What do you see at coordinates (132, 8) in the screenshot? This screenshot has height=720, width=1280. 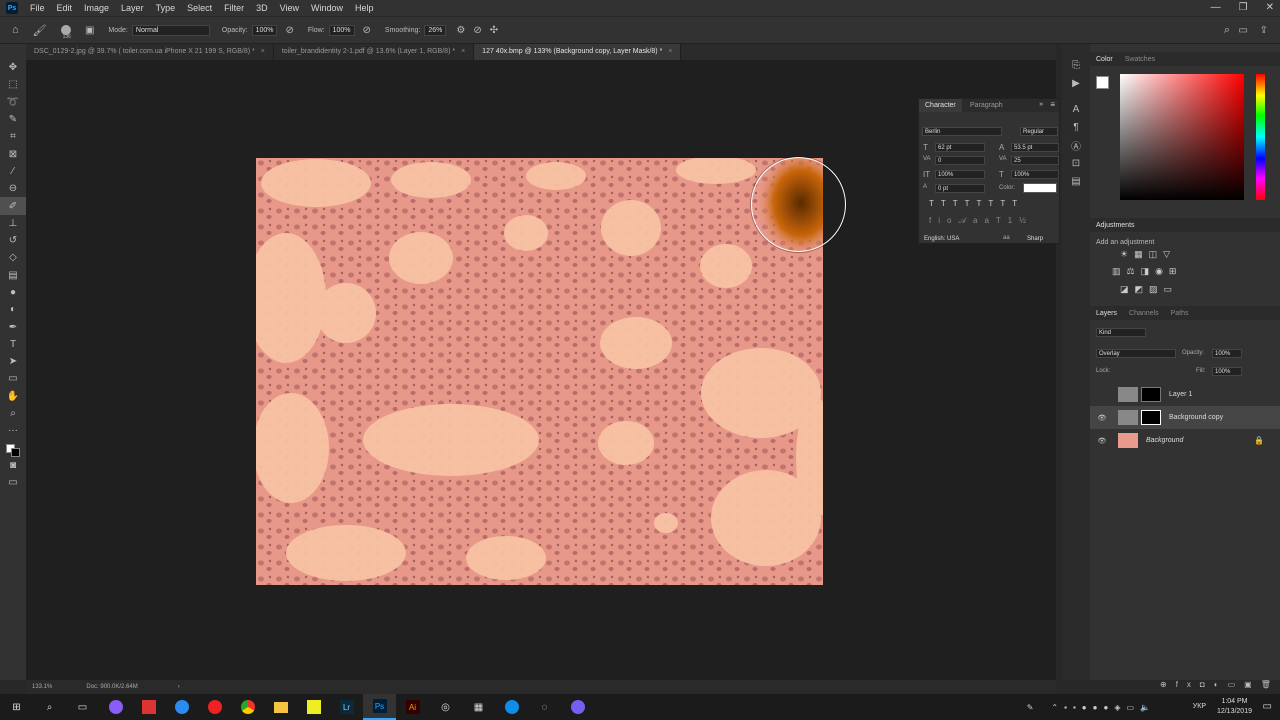 I see `menu-layer: Layer` at bounding box center [132, 8].